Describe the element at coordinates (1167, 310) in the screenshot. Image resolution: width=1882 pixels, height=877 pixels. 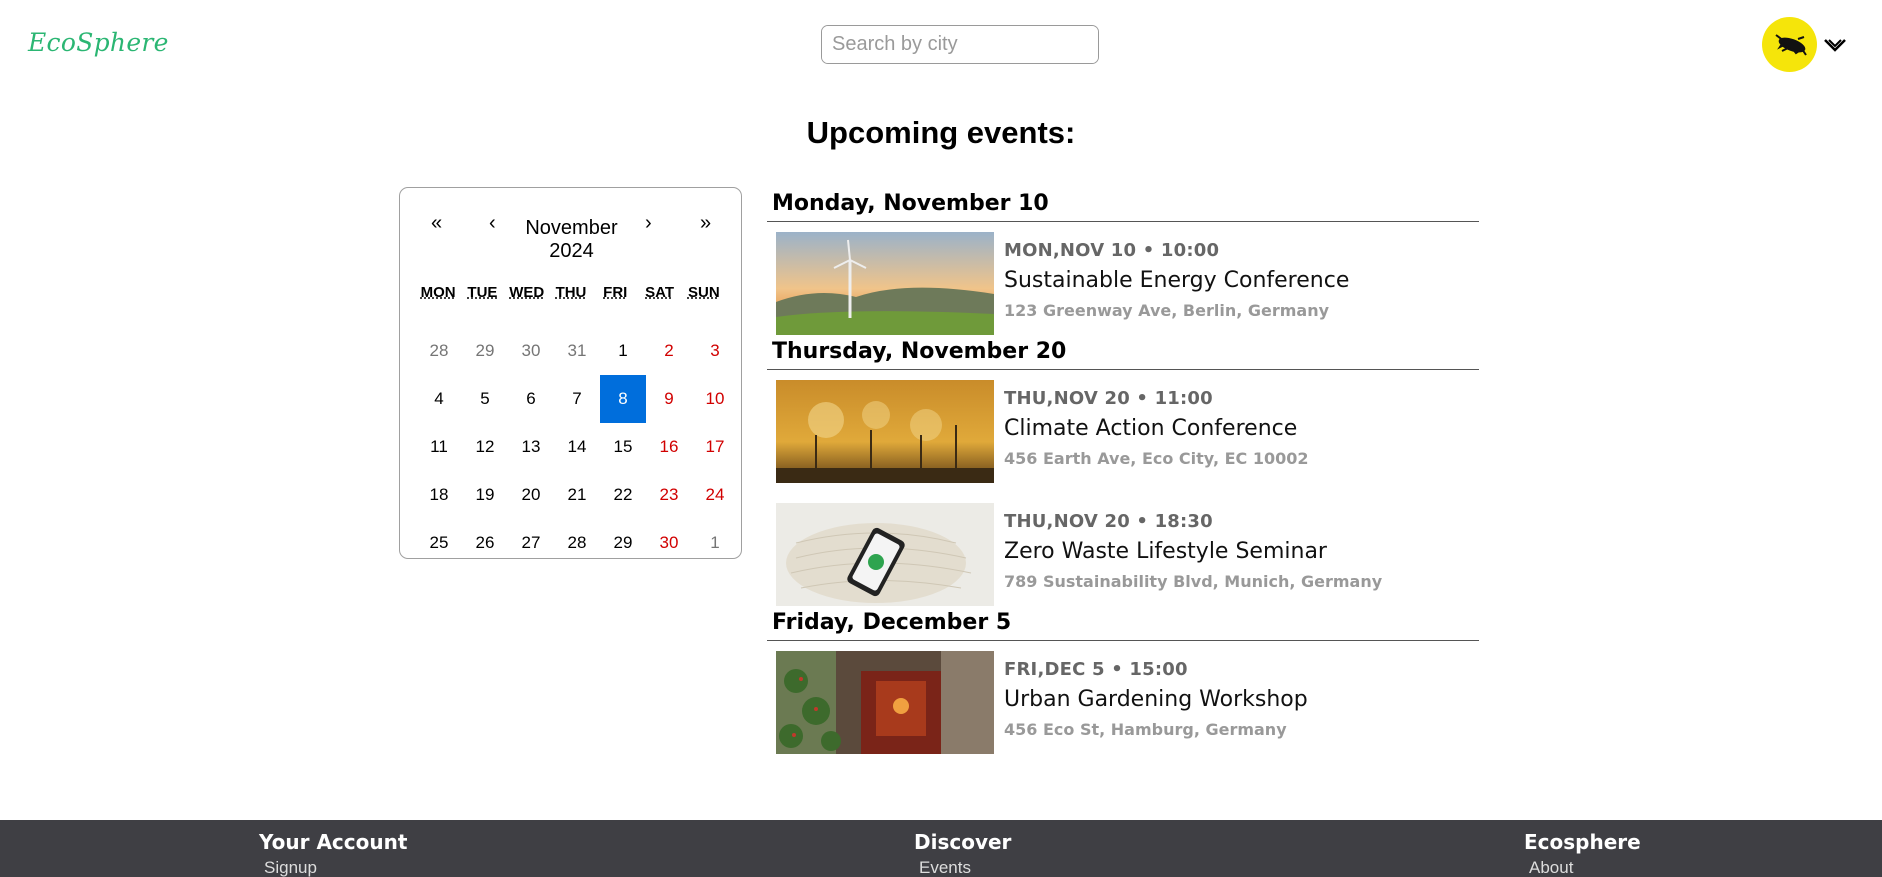
I see `event-address: 123 Greenway Ave, Berlin, Germany` at that location.